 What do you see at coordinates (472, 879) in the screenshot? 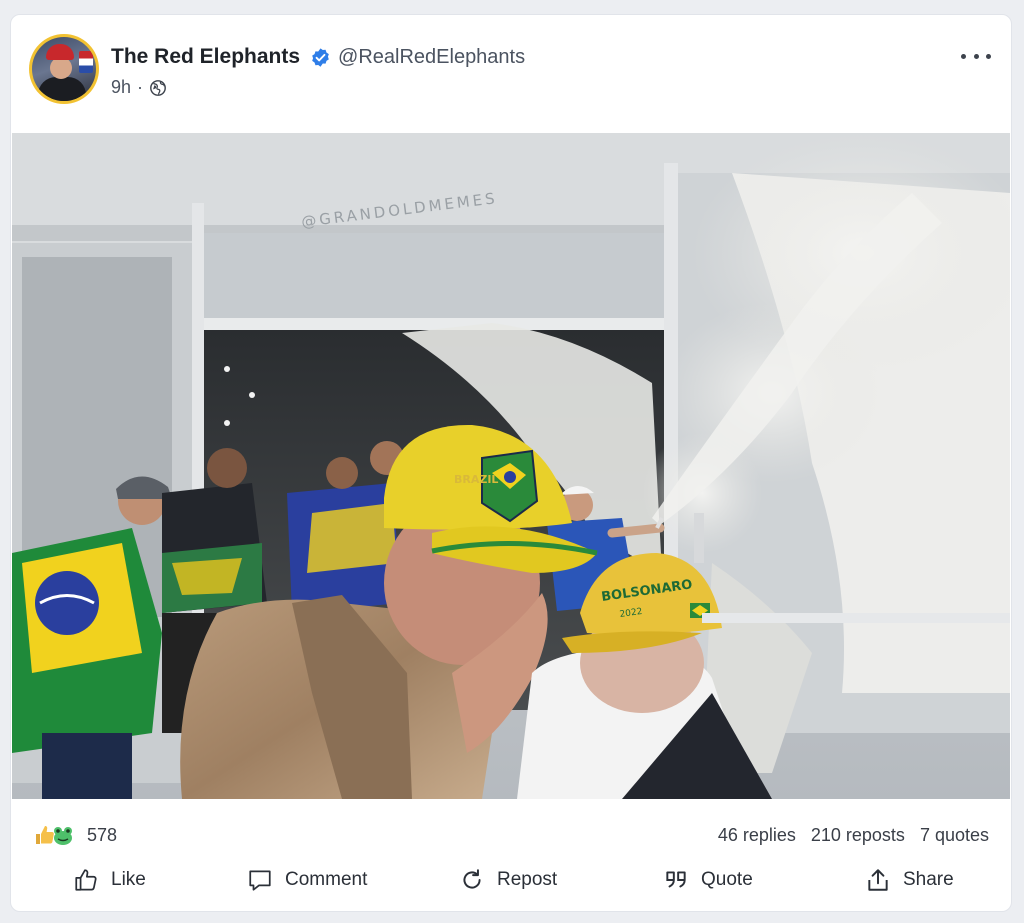
I see `repost-icon` at bounding box center [472, 879].